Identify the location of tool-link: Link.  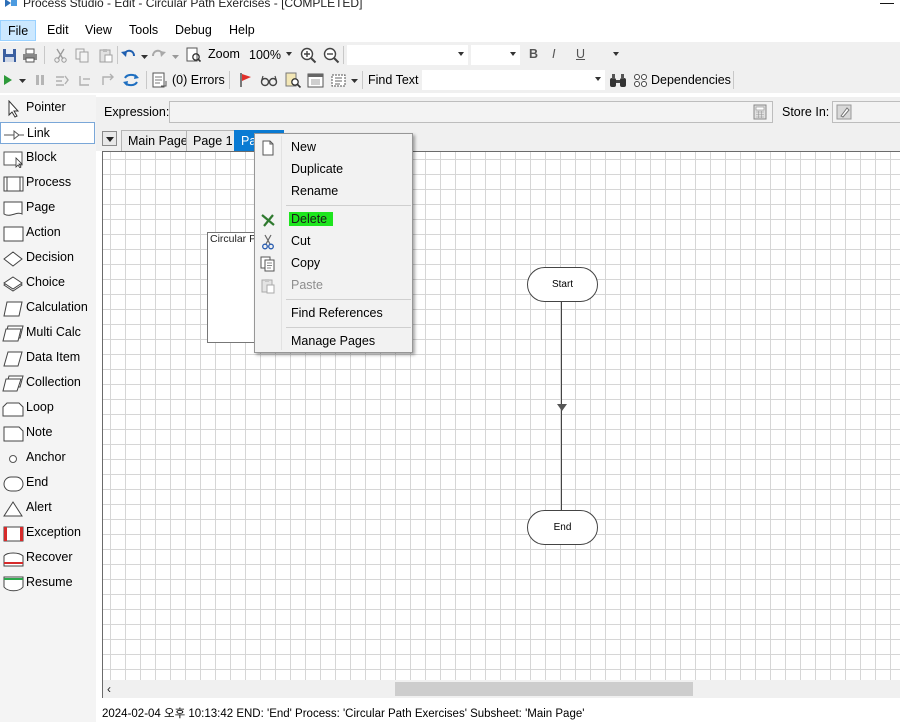
(47, 133).